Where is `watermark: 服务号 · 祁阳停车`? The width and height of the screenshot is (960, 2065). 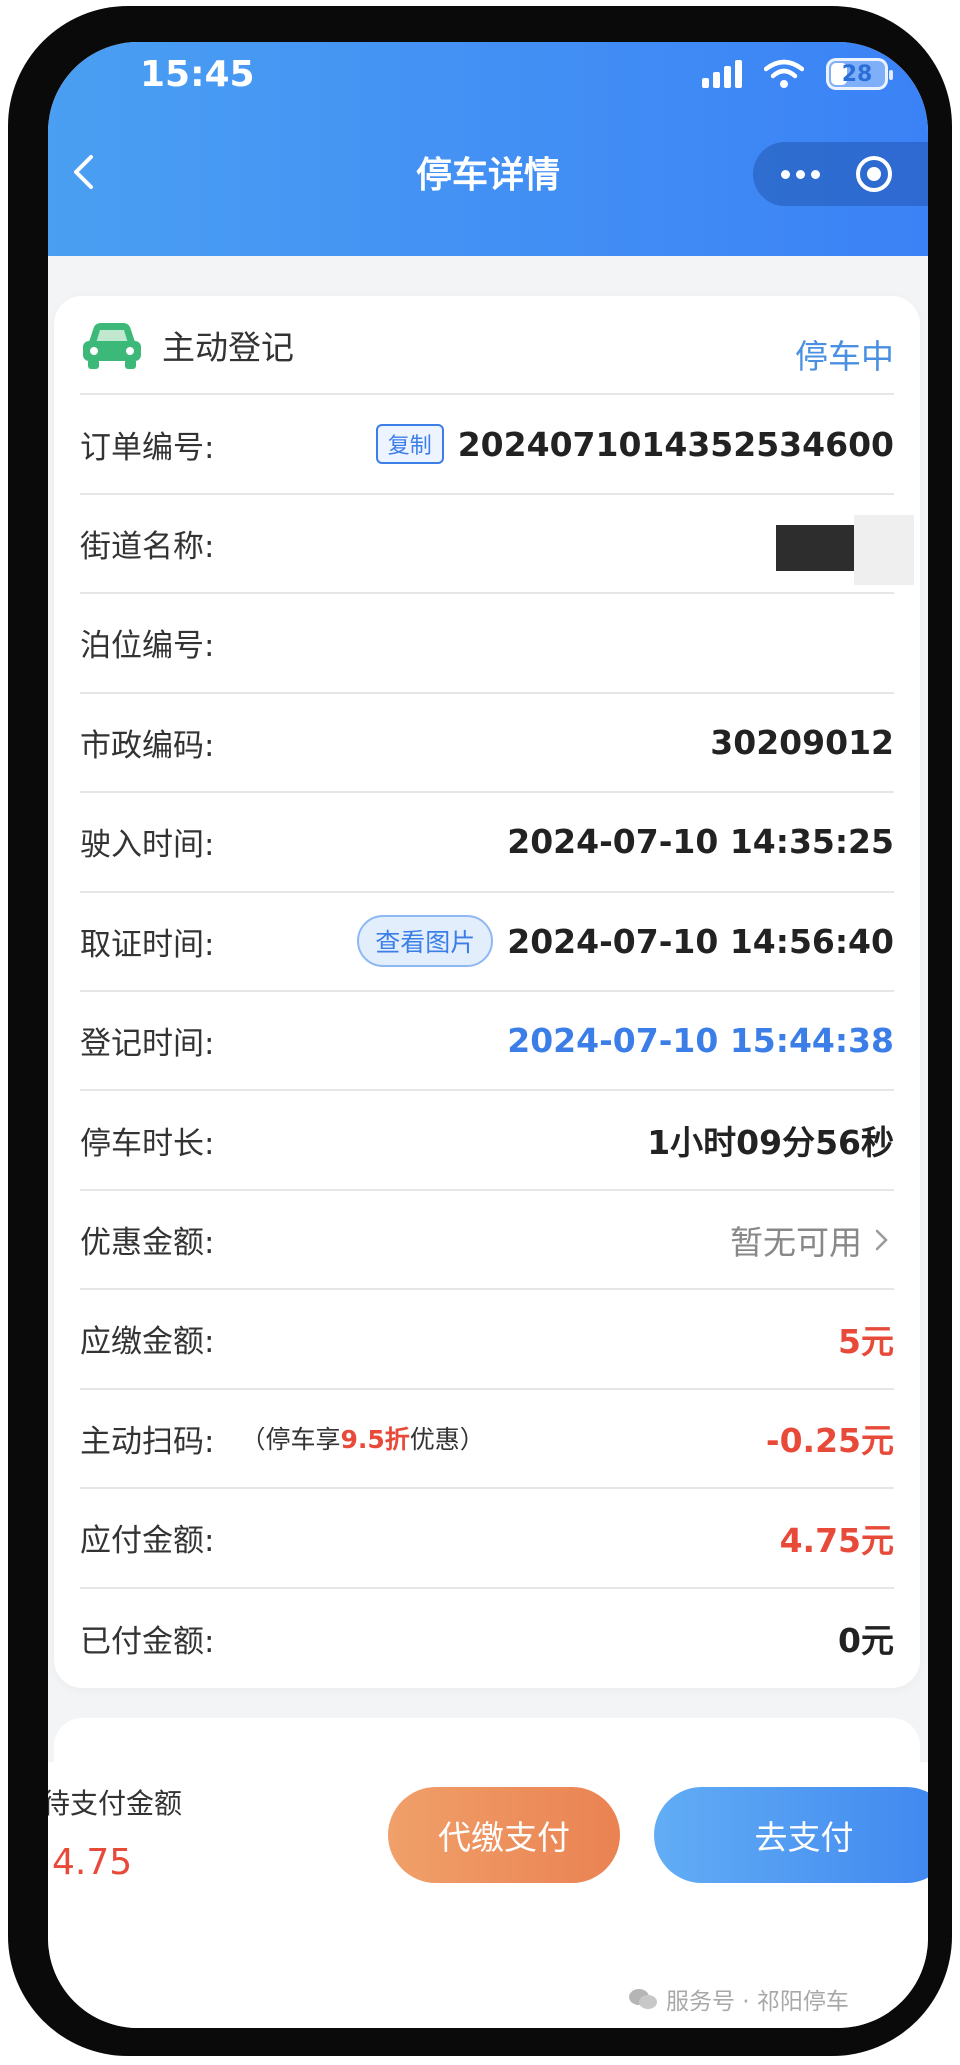 watermark: 服务号 · 祁阳停车 is located at coordinates (738, 1999).